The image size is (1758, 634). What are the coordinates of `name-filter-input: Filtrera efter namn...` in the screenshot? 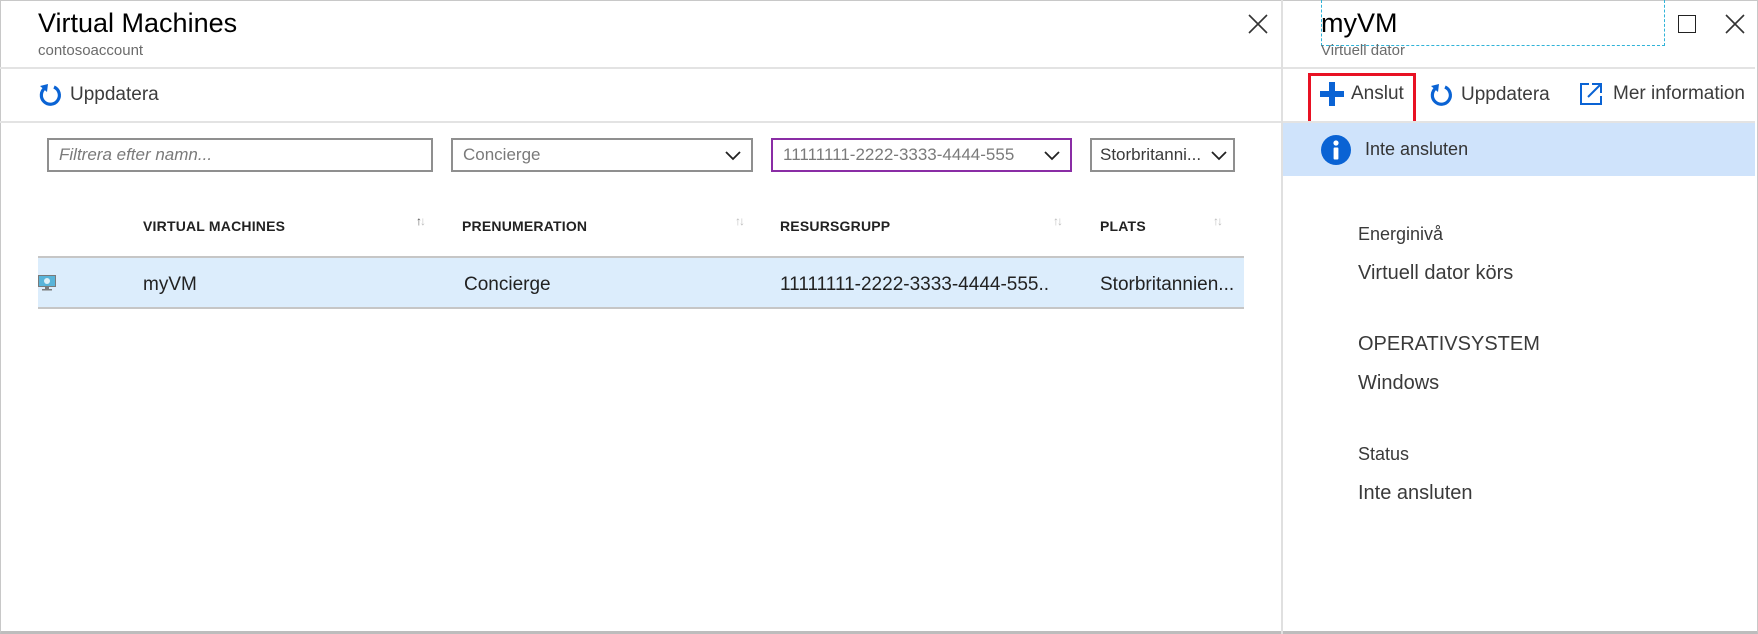 It's located at (240, 155).